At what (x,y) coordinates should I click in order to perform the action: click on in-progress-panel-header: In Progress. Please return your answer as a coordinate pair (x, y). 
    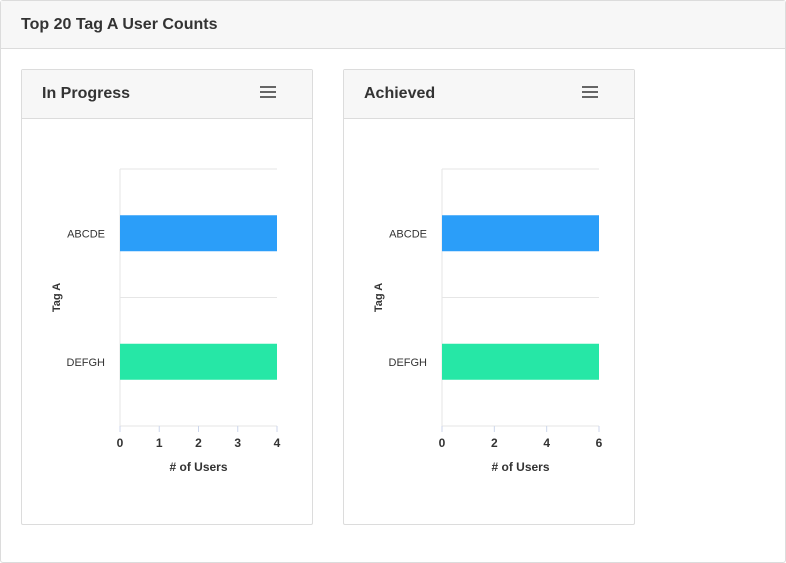
    Looking at the image, I should click on (167, 94).